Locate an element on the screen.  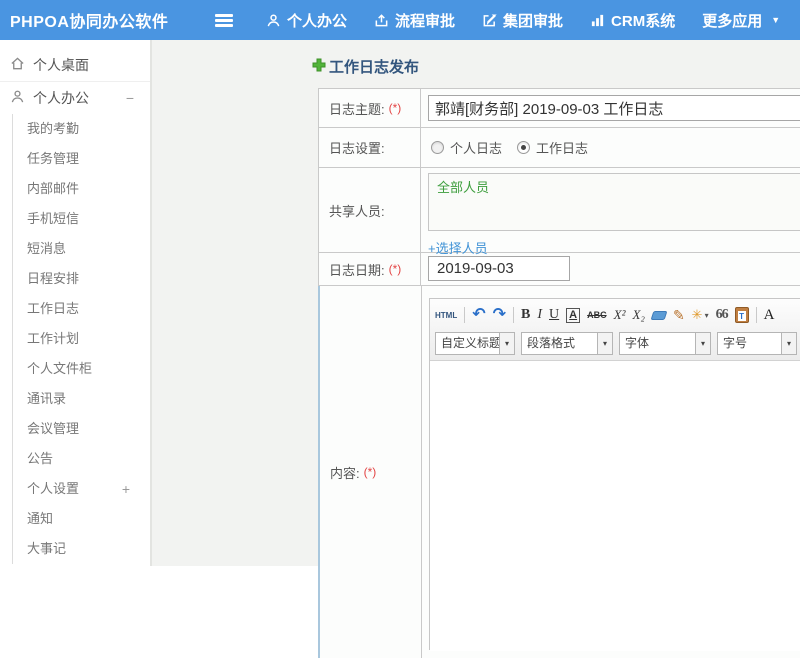
radio-work-log: 工作日志 is located at coordinates (552, 147).